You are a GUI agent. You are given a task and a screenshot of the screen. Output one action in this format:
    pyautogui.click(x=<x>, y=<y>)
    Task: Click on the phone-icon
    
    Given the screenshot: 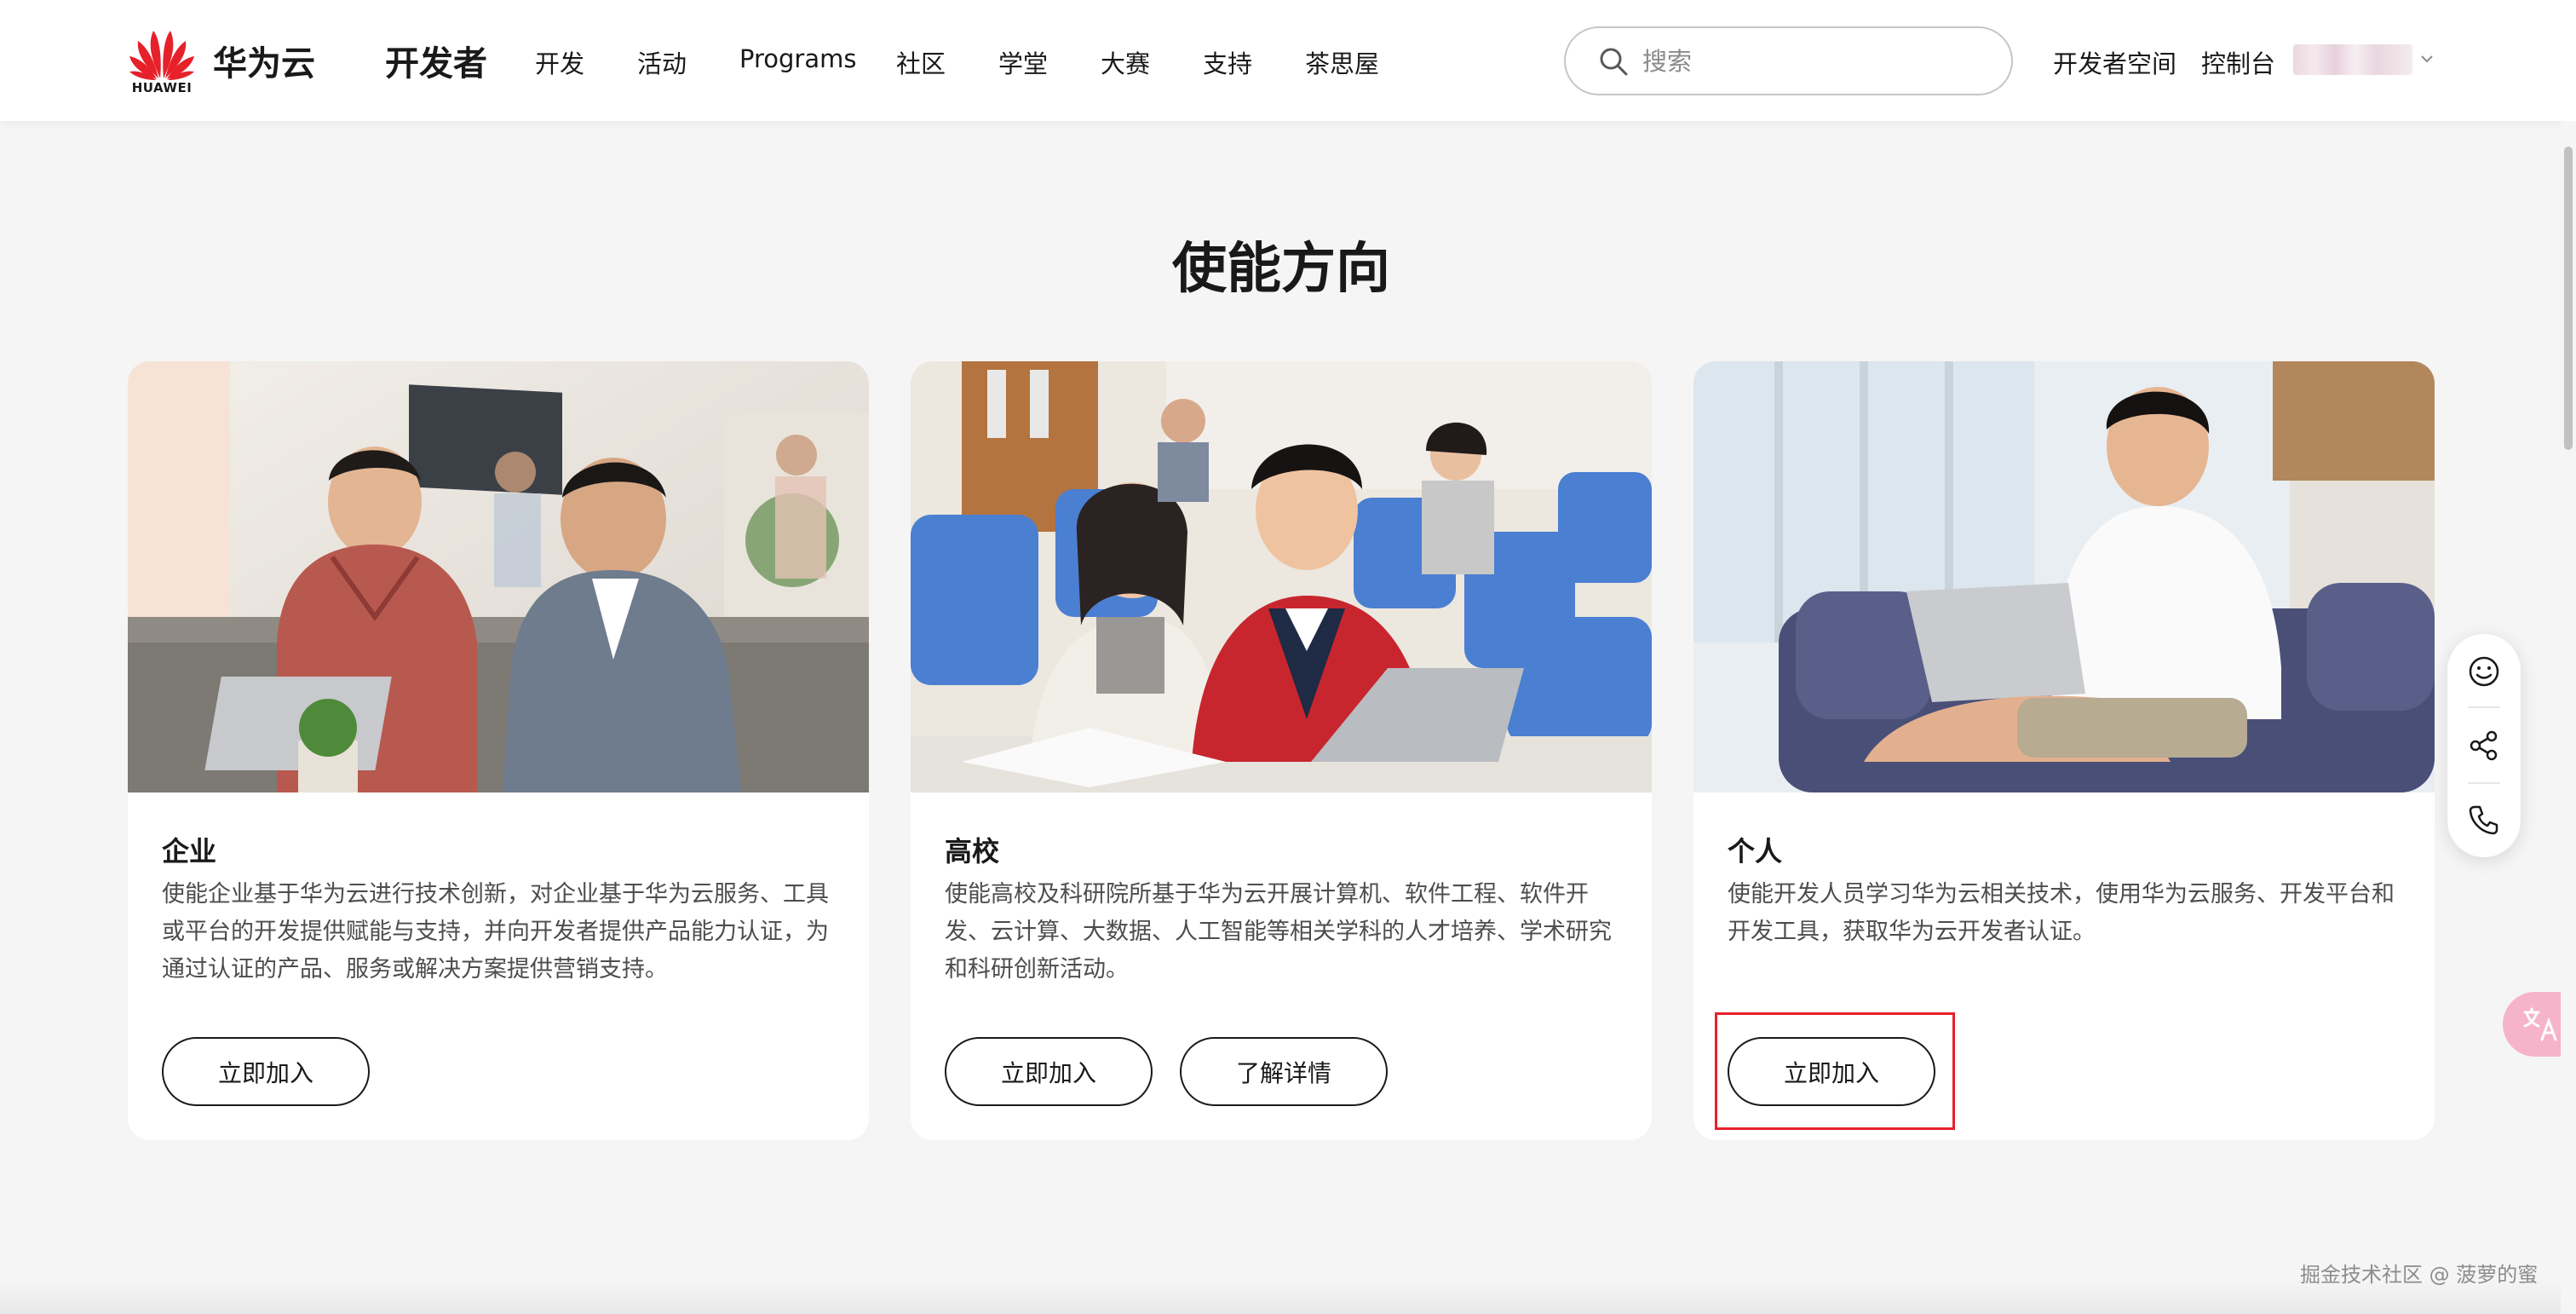 What is the action you would take?
    pyautogui.click(x=2484, y=820)
    